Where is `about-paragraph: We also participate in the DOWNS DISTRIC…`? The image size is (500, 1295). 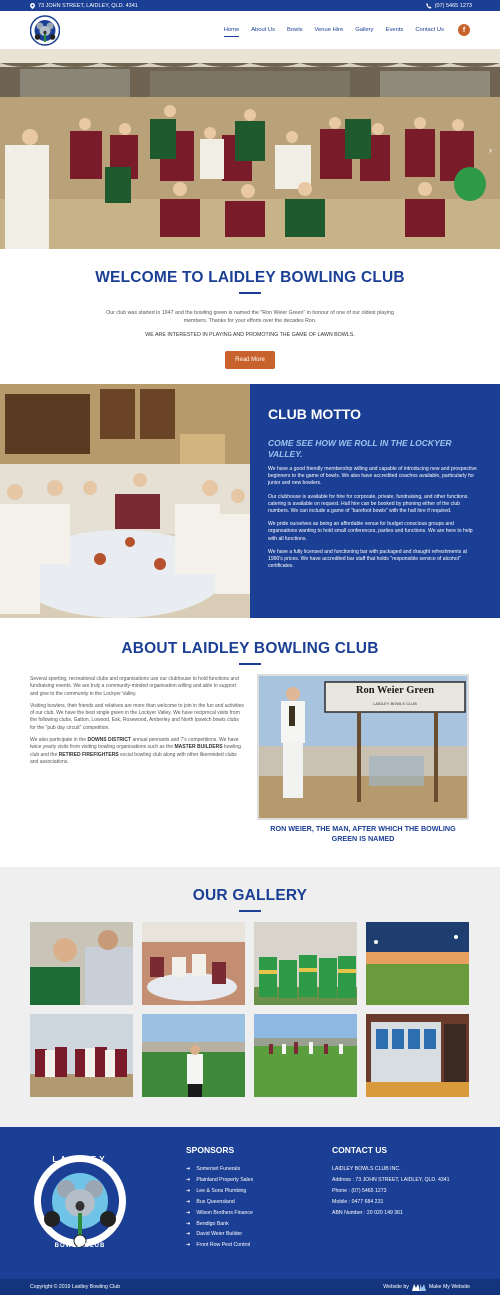 about-paragraph: We also participate in the DOWNS DISTRIC… is located at coordinates (135, 751).